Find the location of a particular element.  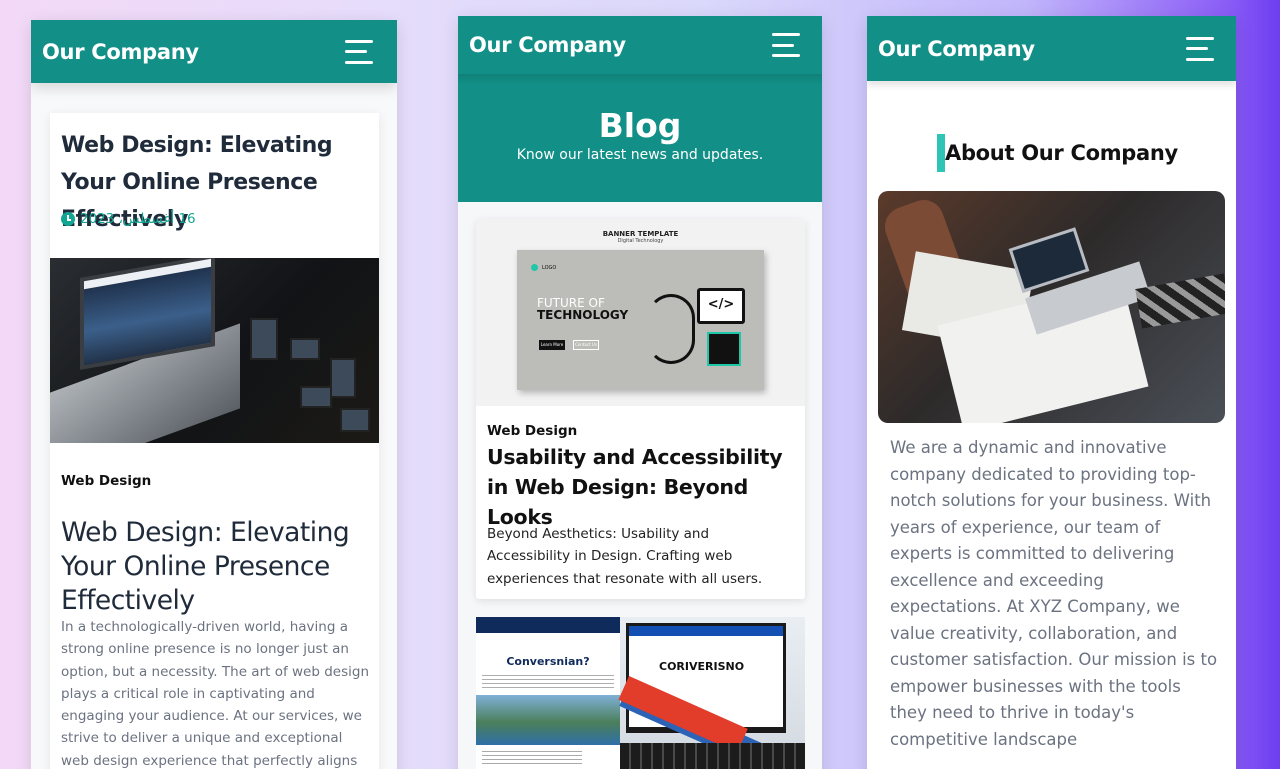

blog-card-2: Conversnian? CORIVERISNO is located at coordinates (640, 693).